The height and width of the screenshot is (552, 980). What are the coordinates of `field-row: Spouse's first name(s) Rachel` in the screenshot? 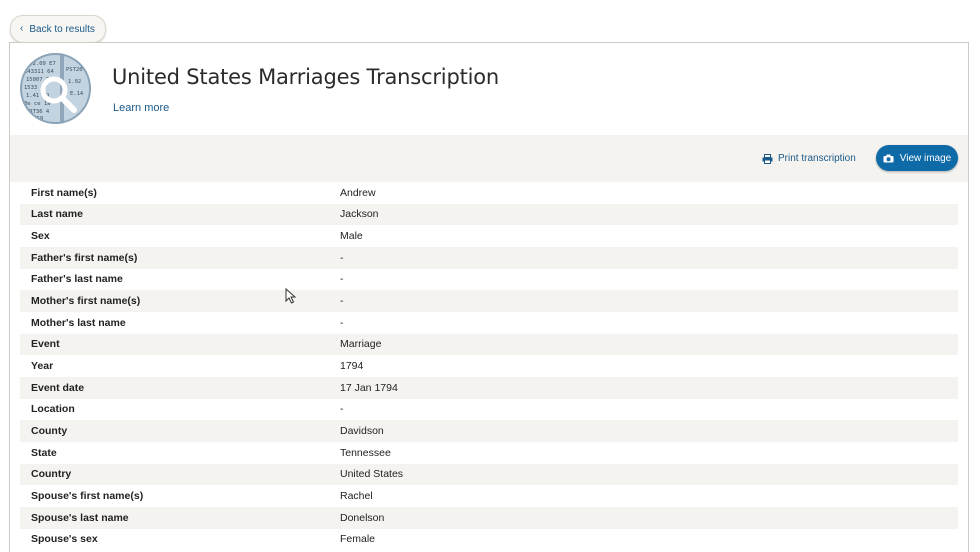 It's located at (489, 496).